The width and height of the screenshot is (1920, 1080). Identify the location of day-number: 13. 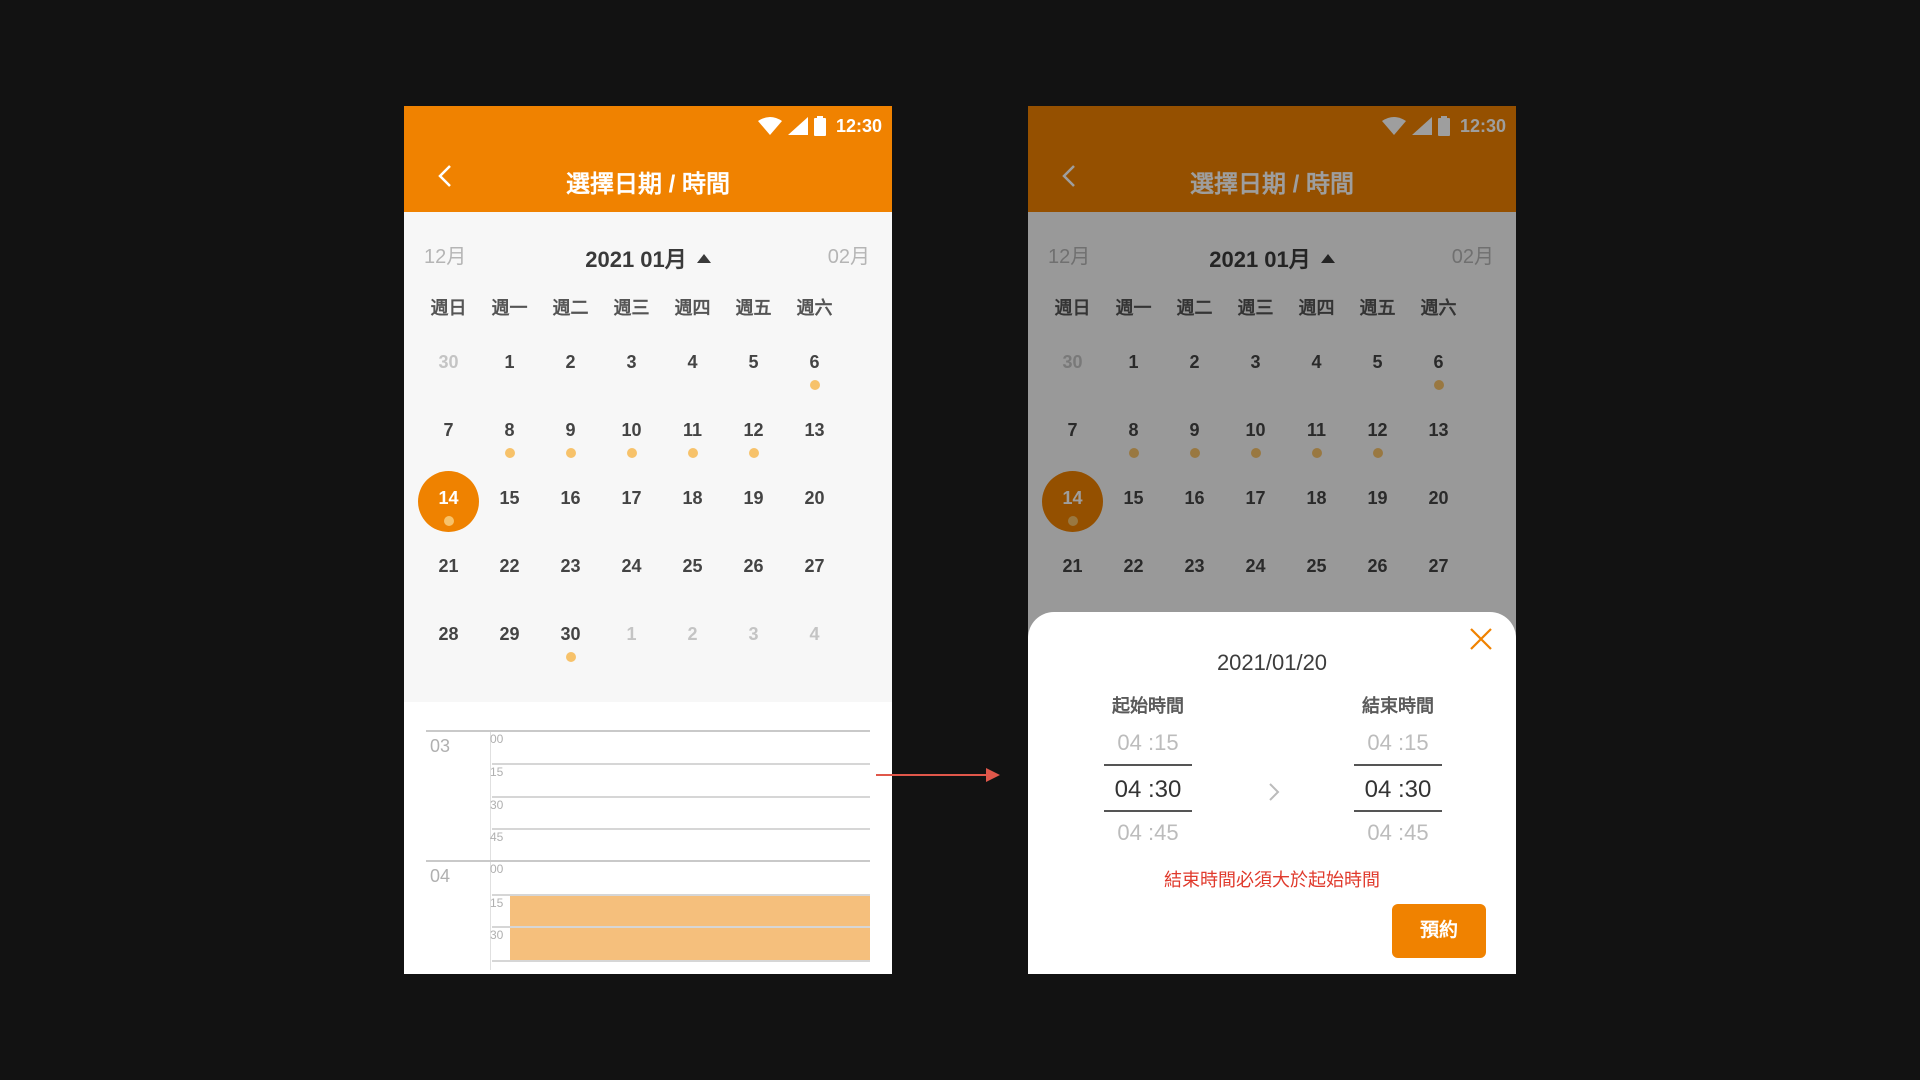
(814, 430).